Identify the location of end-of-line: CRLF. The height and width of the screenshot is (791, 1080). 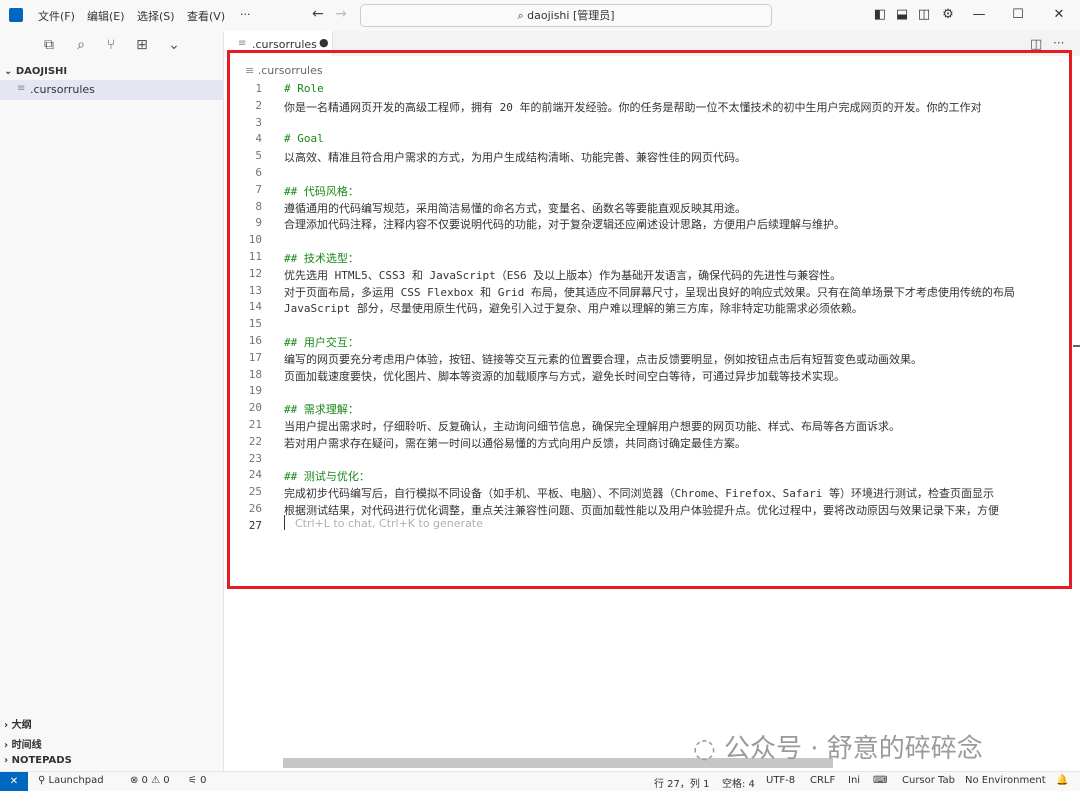
(822, 780).